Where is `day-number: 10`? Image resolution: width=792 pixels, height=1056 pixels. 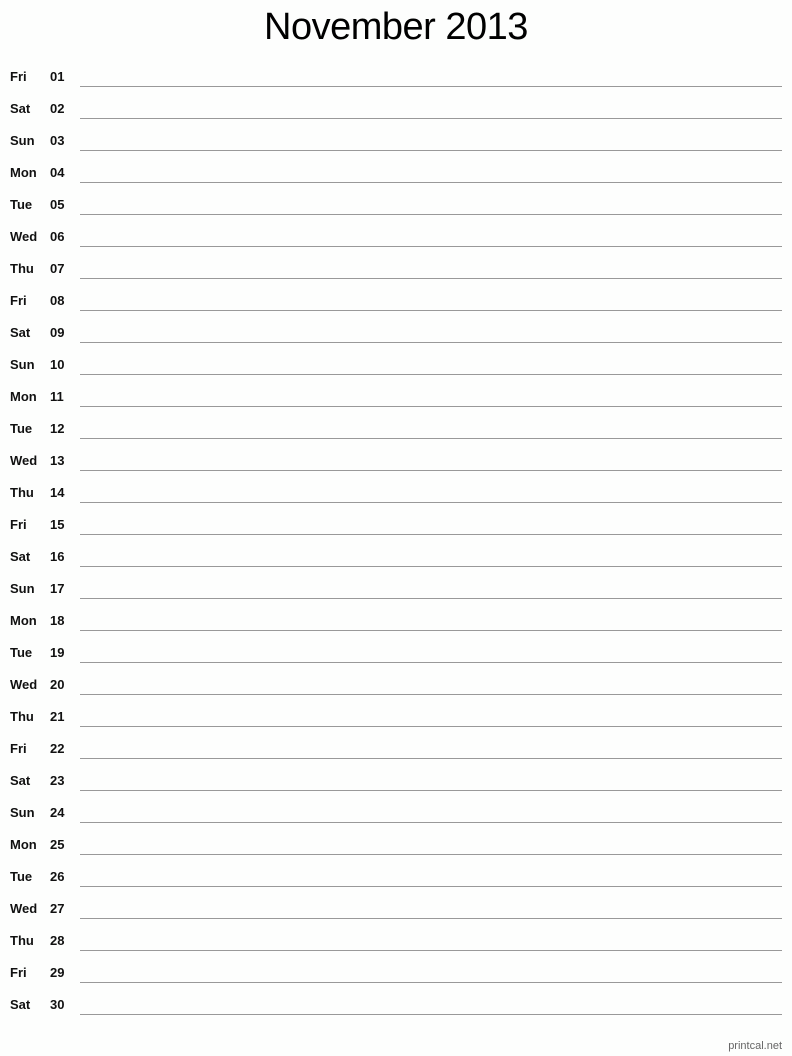
day-number: 10 is located at coordinates (57, 364).